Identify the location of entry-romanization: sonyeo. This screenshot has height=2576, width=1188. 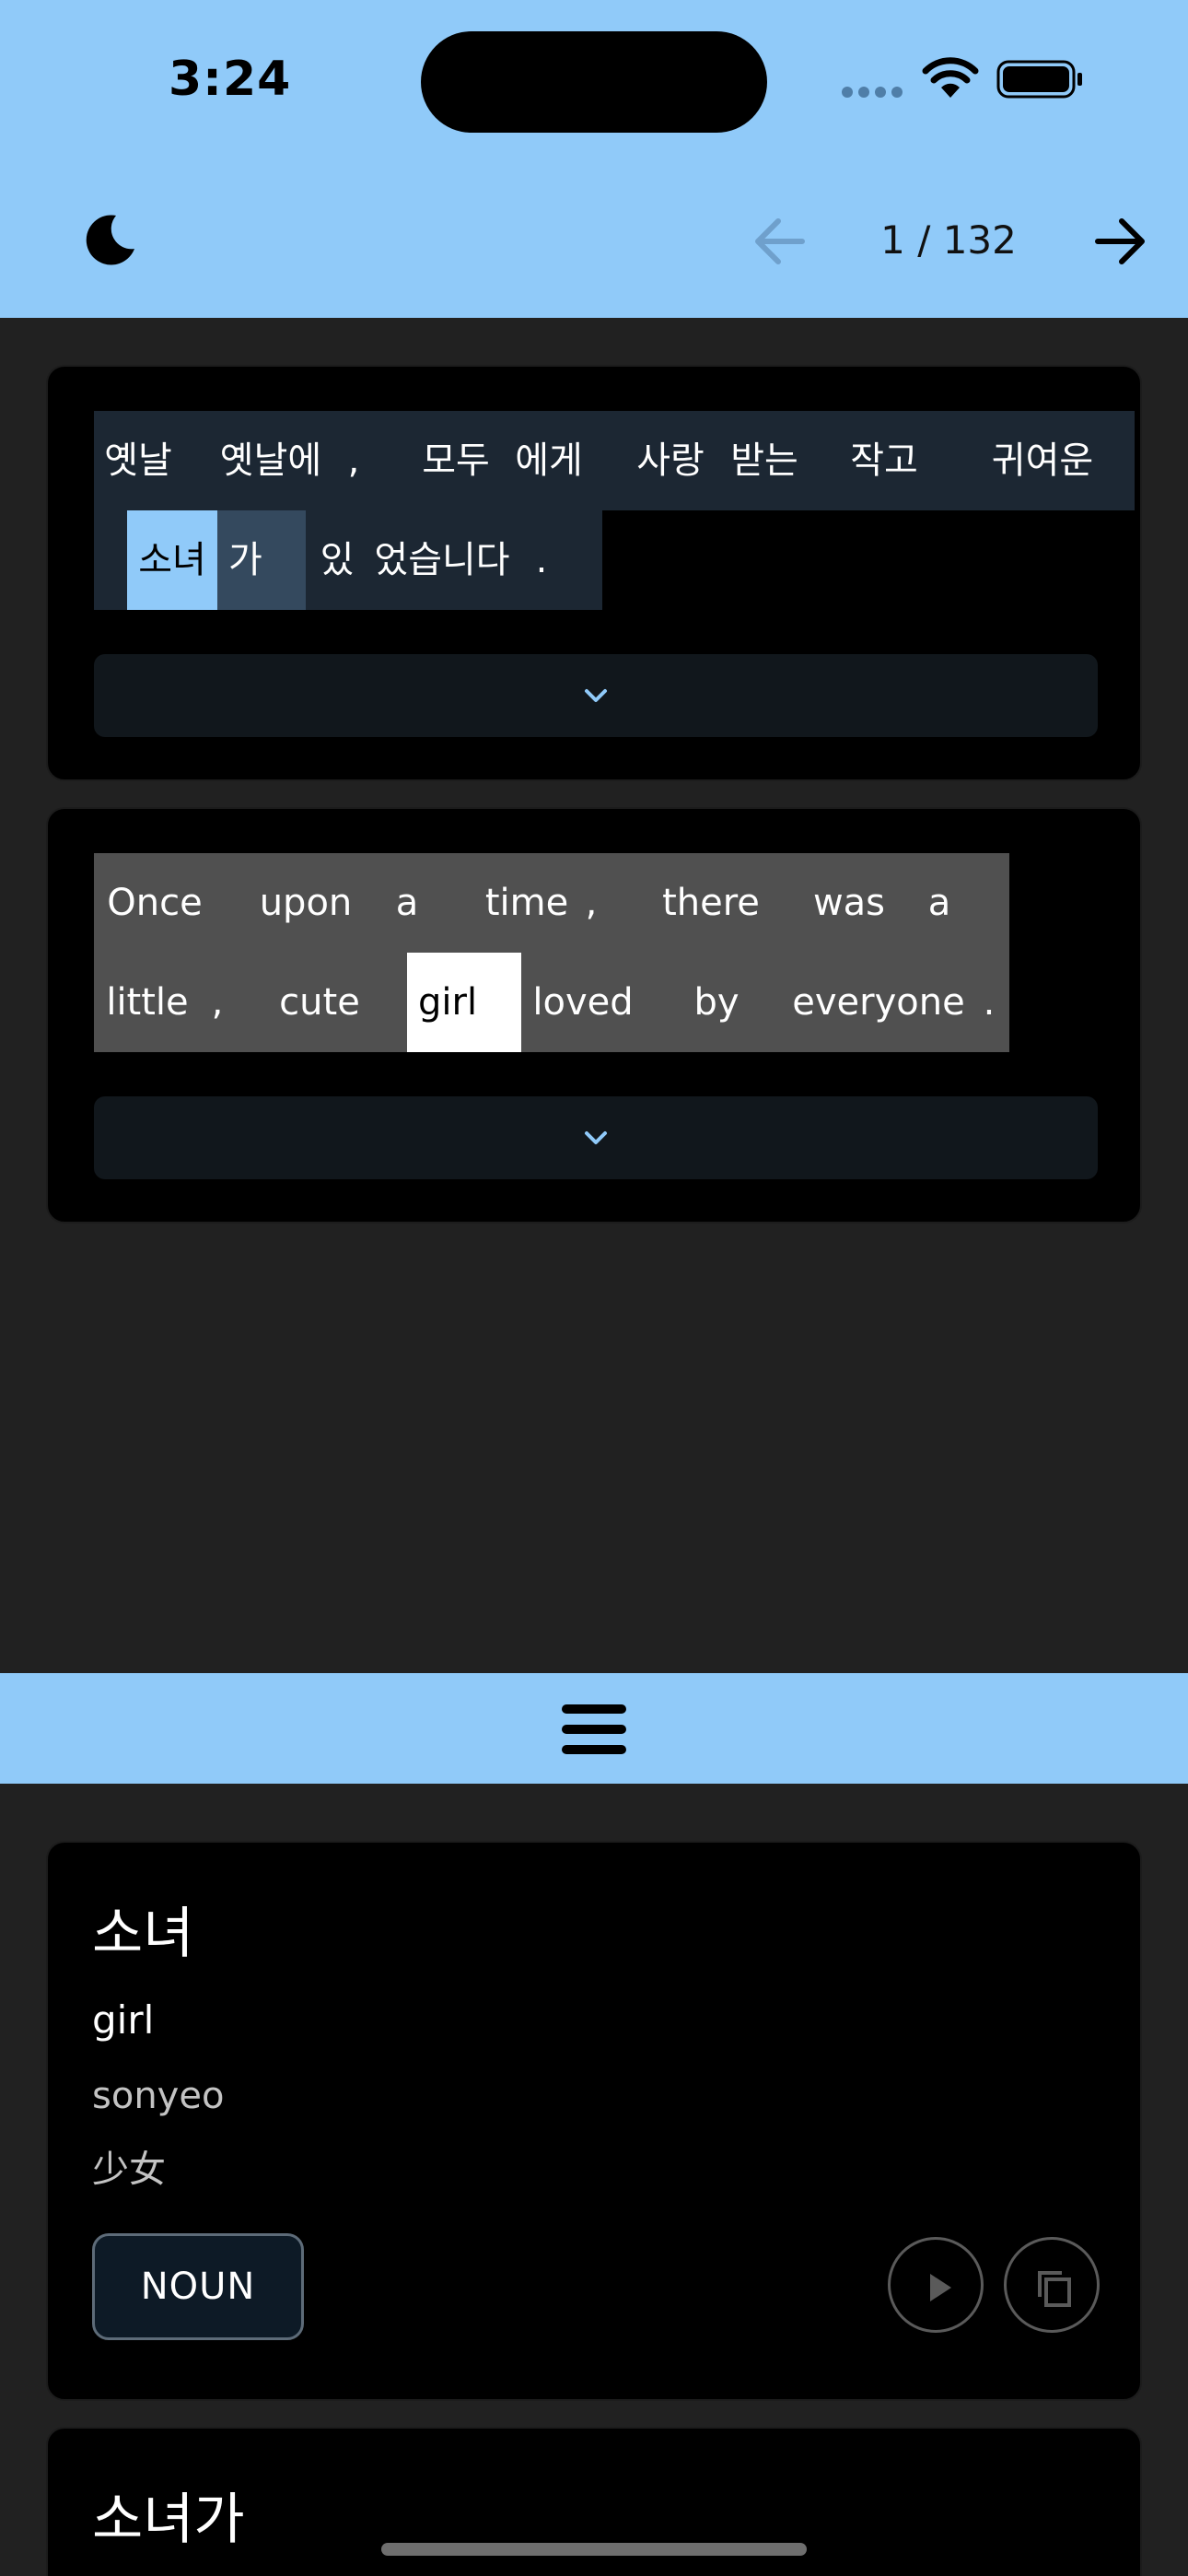
(158, 2096).